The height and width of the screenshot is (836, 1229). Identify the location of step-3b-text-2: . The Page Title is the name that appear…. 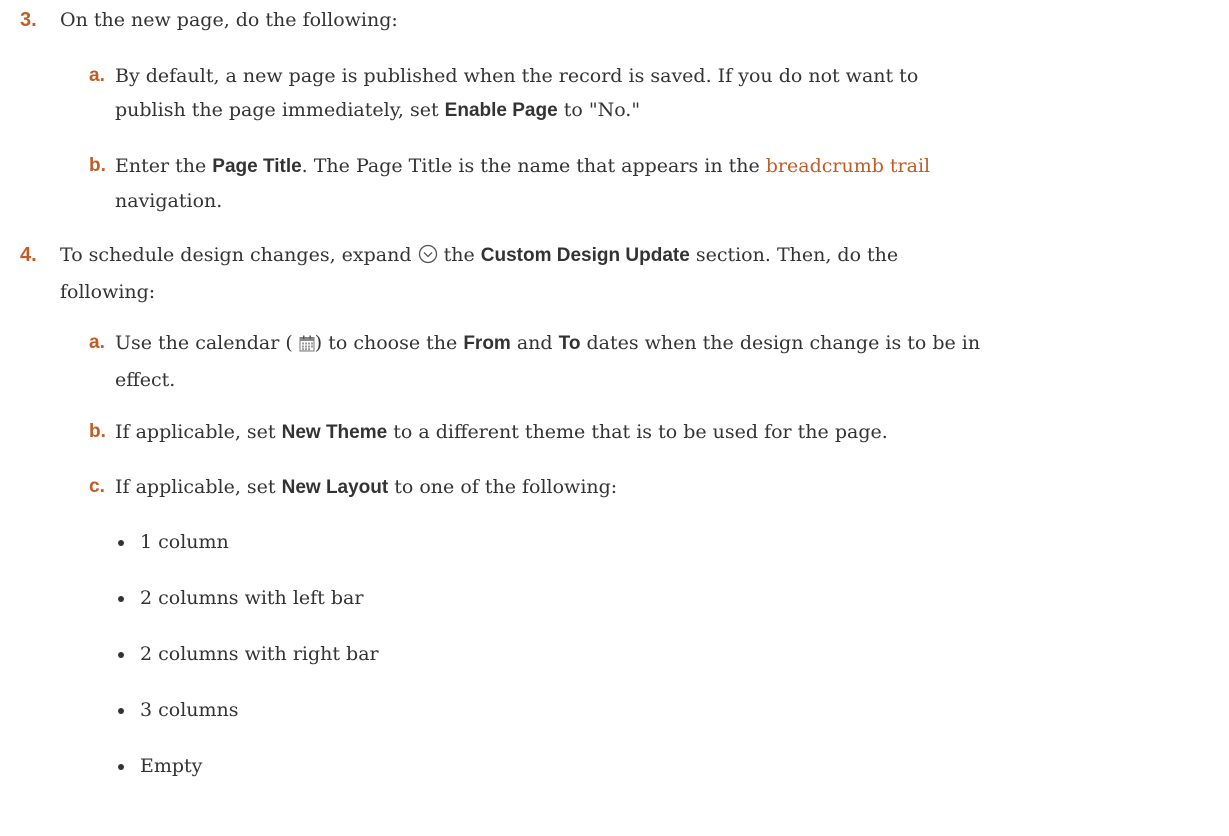
(533, 166).